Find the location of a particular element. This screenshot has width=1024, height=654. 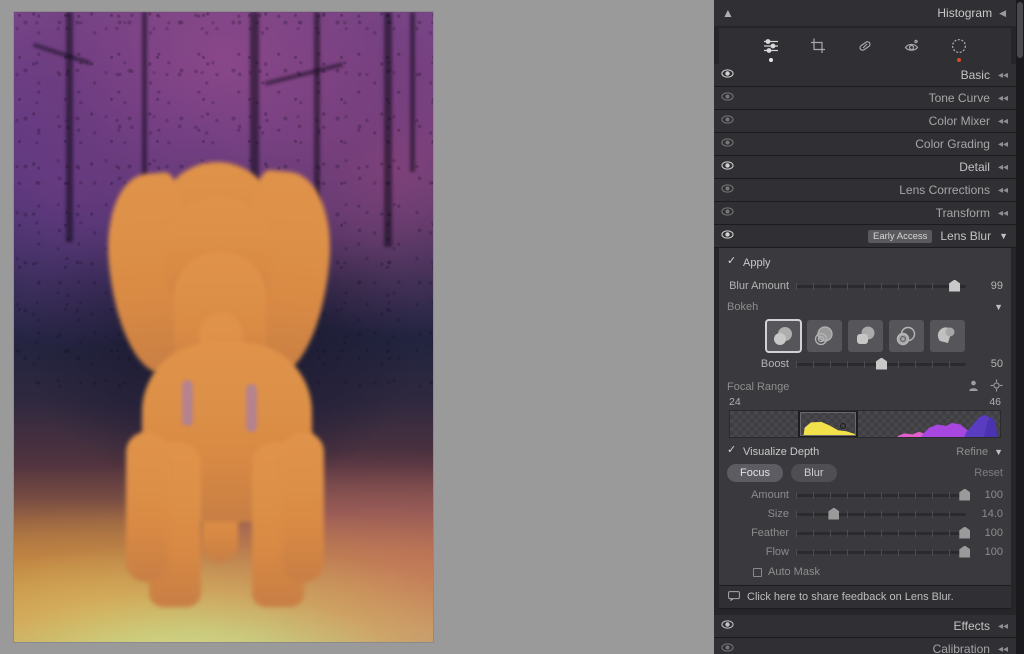

apply-checkbox-row: ✓ Apply is located at coordinates (865, 263).